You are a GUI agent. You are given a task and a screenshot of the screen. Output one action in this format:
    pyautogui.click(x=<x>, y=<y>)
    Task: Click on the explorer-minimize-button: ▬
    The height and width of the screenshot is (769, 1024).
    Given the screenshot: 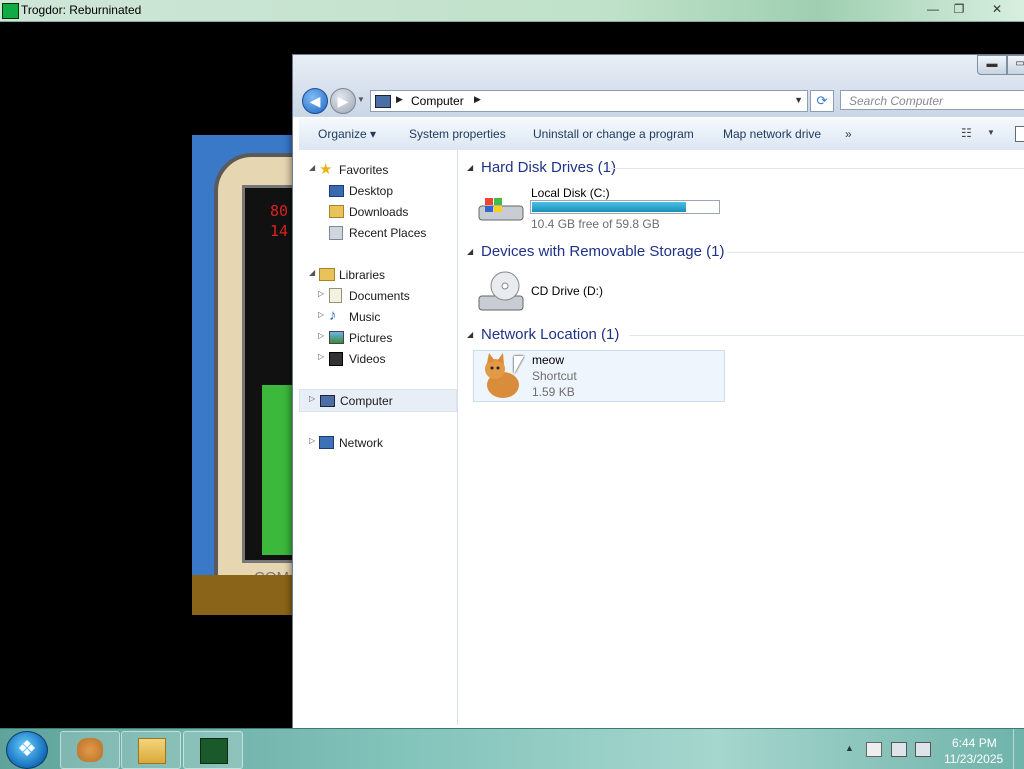 What is the action you would take?
    pyautogui.click(x=992, y=65)
    